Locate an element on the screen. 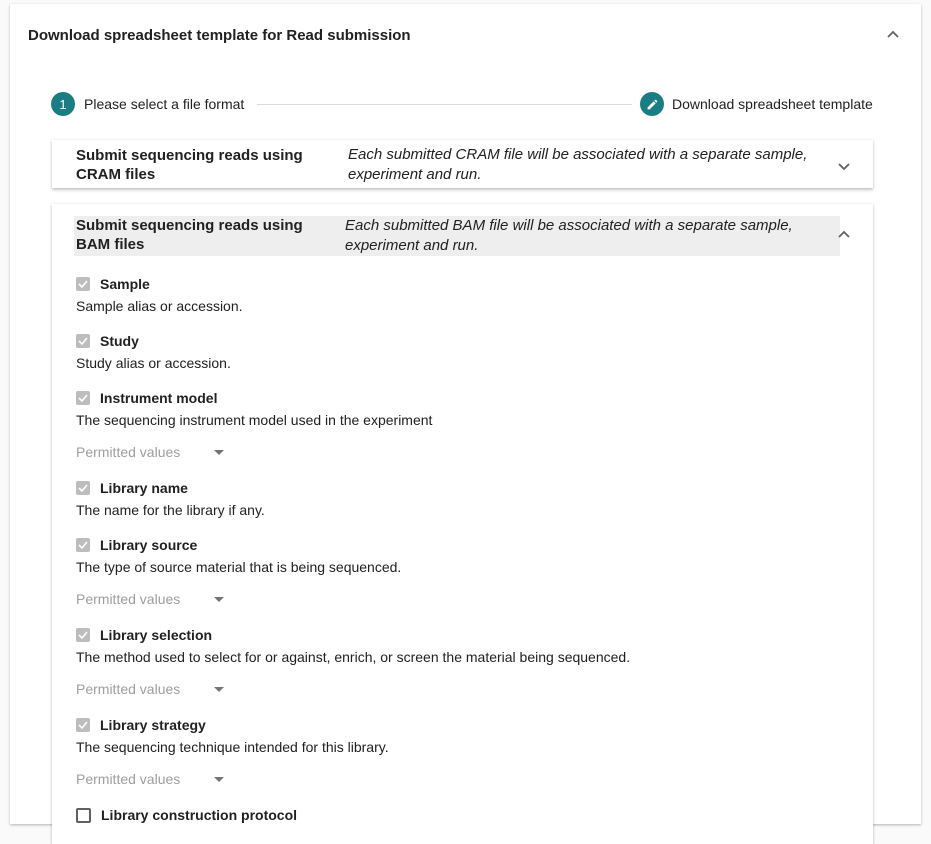 Image resolution: width=931 pixels, height=844 pixels. step-1-label: Please select a file format is located at coordinates (164, 104).